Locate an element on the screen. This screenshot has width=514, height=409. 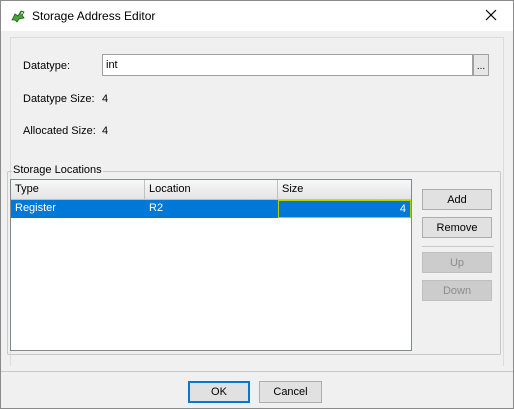
datatype-size-value: 4 is located at coordinates (105, 99).